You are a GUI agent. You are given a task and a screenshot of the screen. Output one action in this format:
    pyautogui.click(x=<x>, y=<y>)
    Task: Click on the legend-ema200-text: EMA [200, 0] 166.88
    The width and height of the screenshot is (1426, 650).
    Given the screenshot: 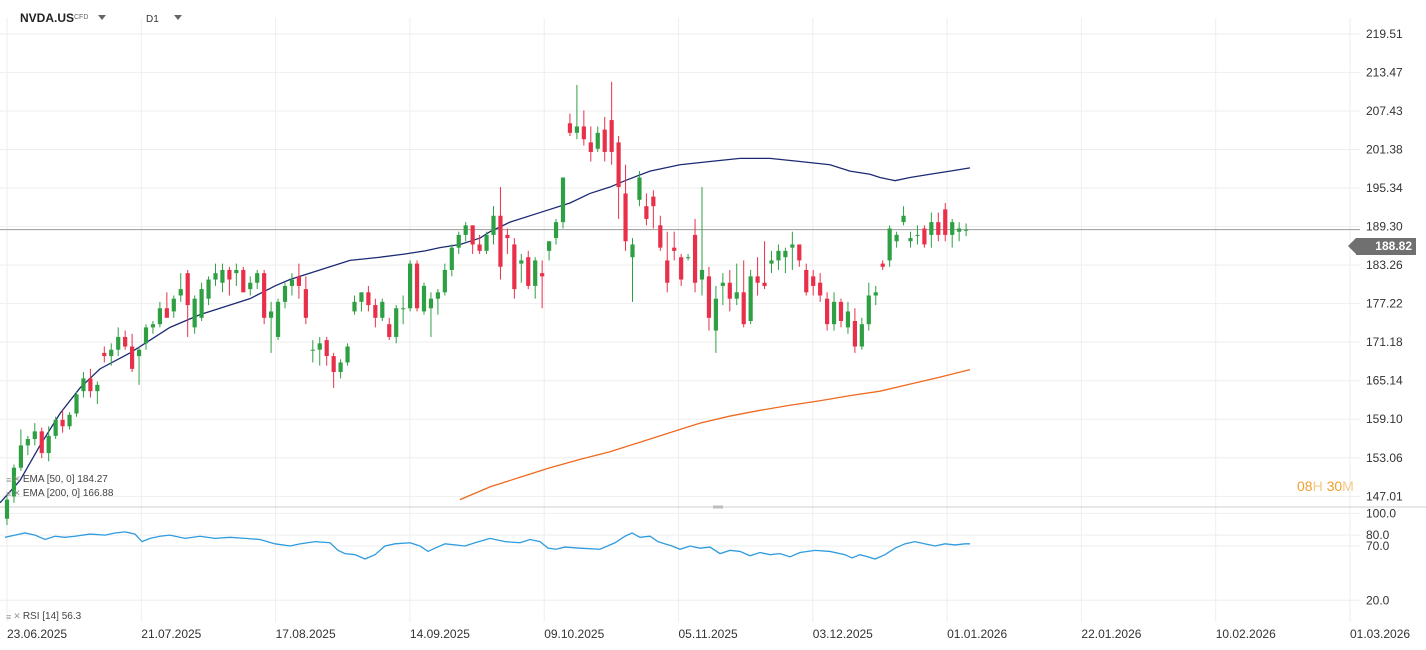 What is the action you would take?
    pyautogui.click(x=68, y=493)
    